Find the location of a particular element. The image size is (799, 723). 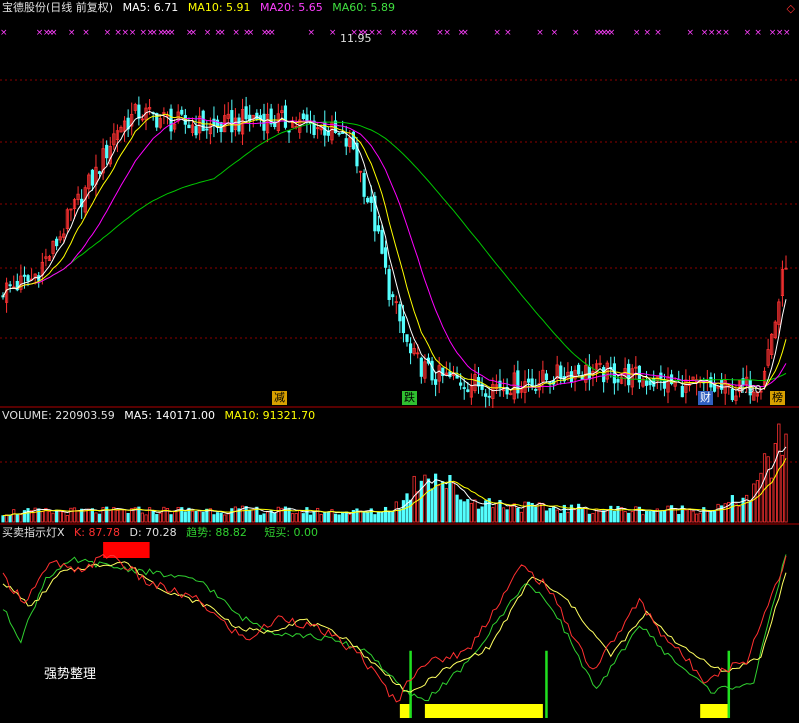

volume-ma10-line is located at coordinates (394, 487).